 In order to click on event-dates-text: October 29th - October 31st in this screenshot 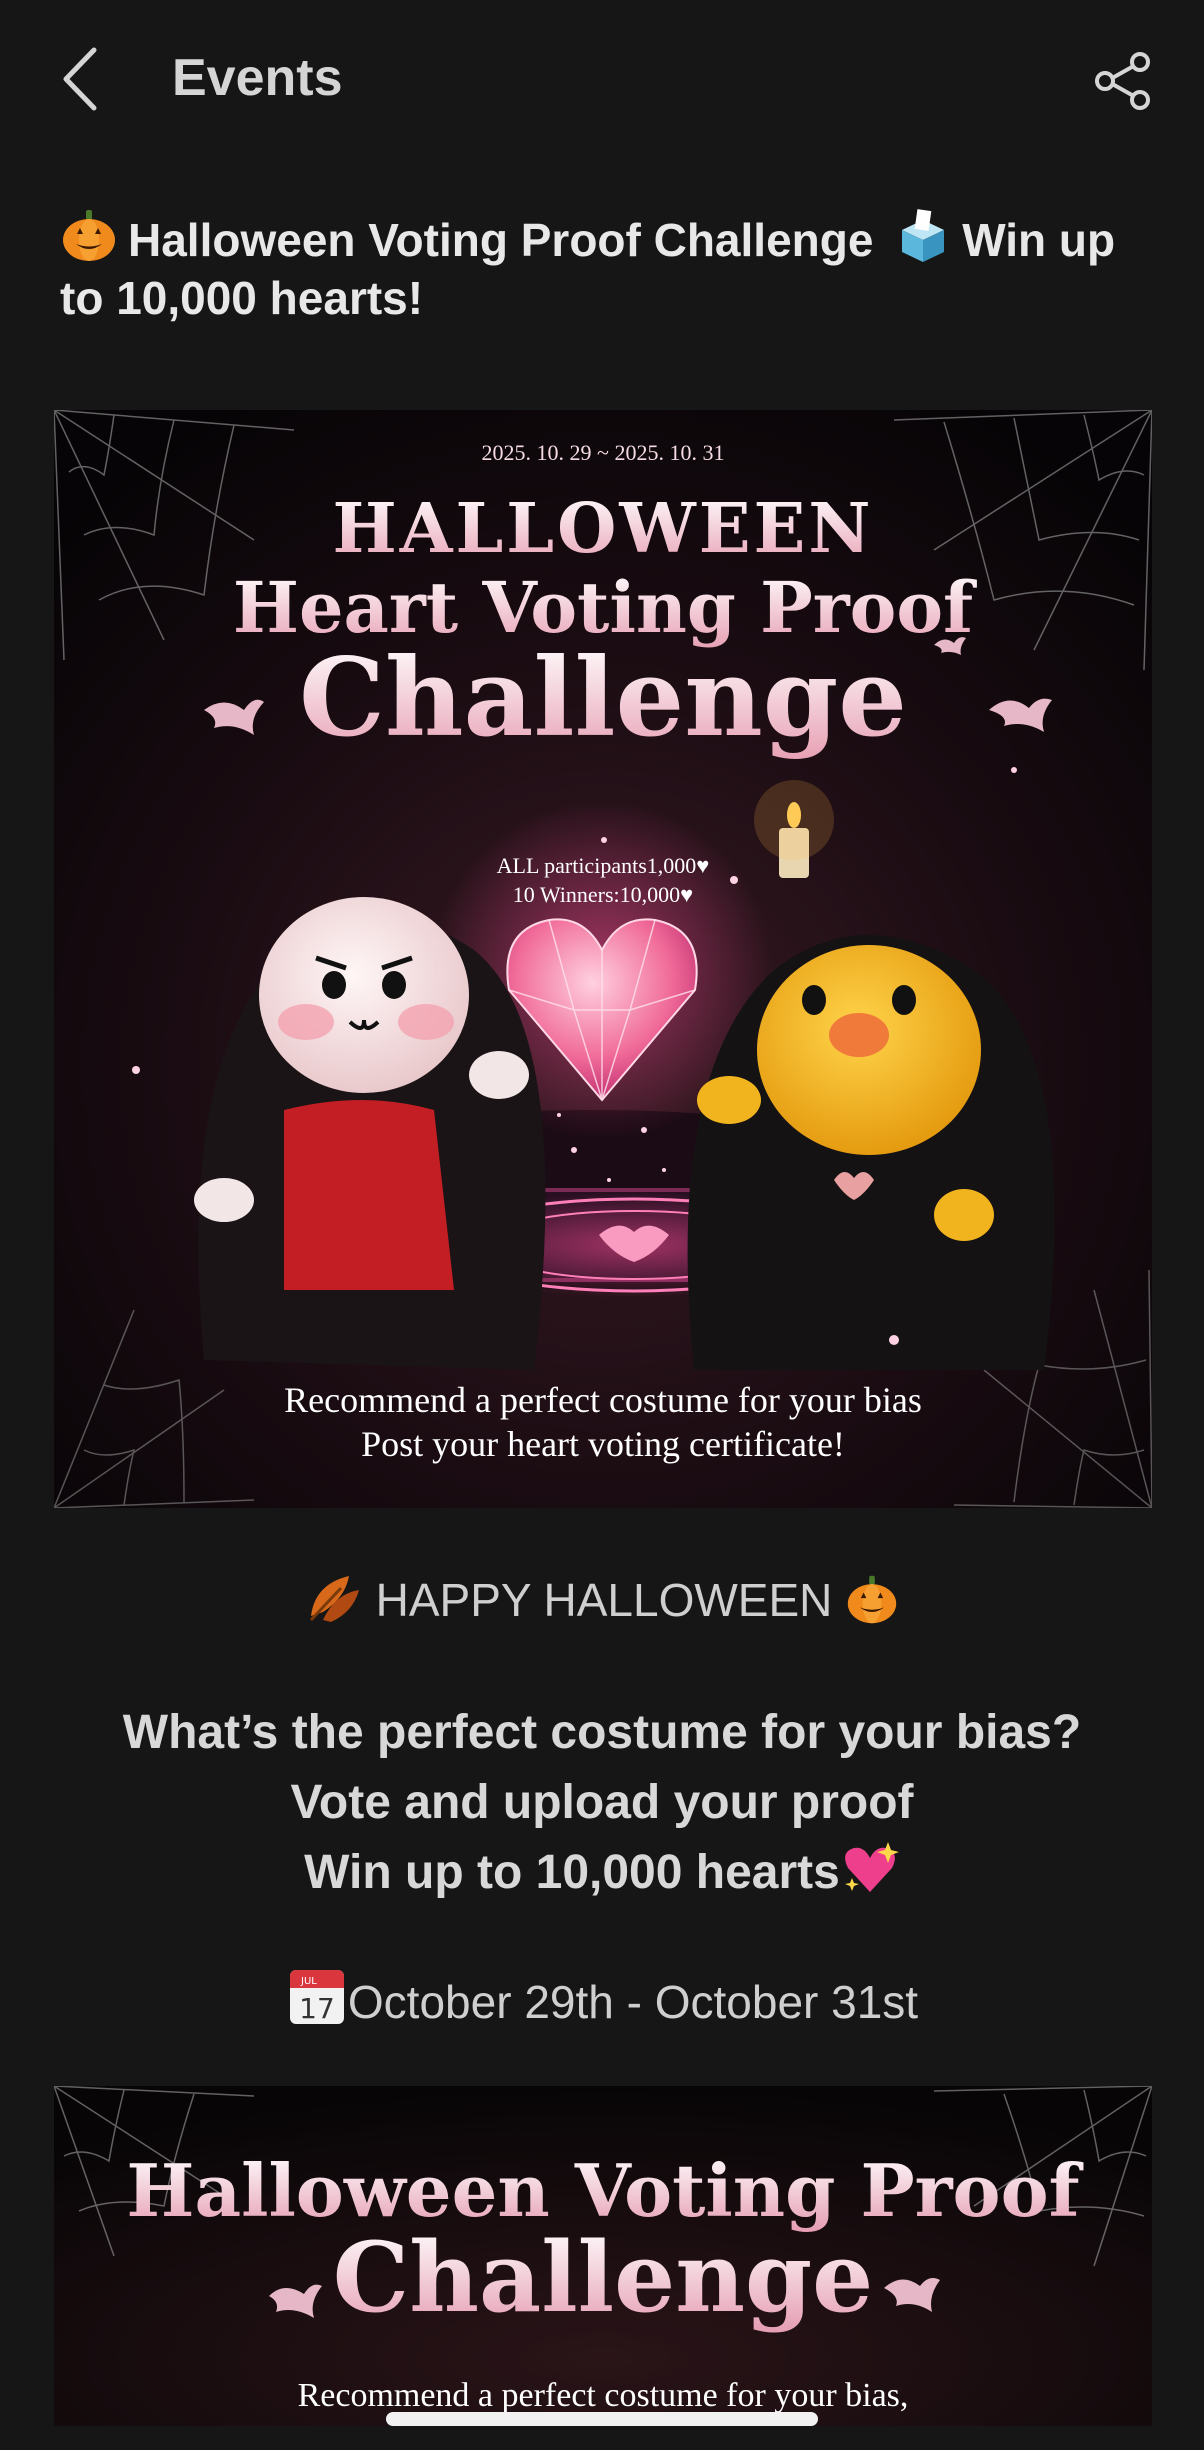, I will do `click(633, 2002)`.